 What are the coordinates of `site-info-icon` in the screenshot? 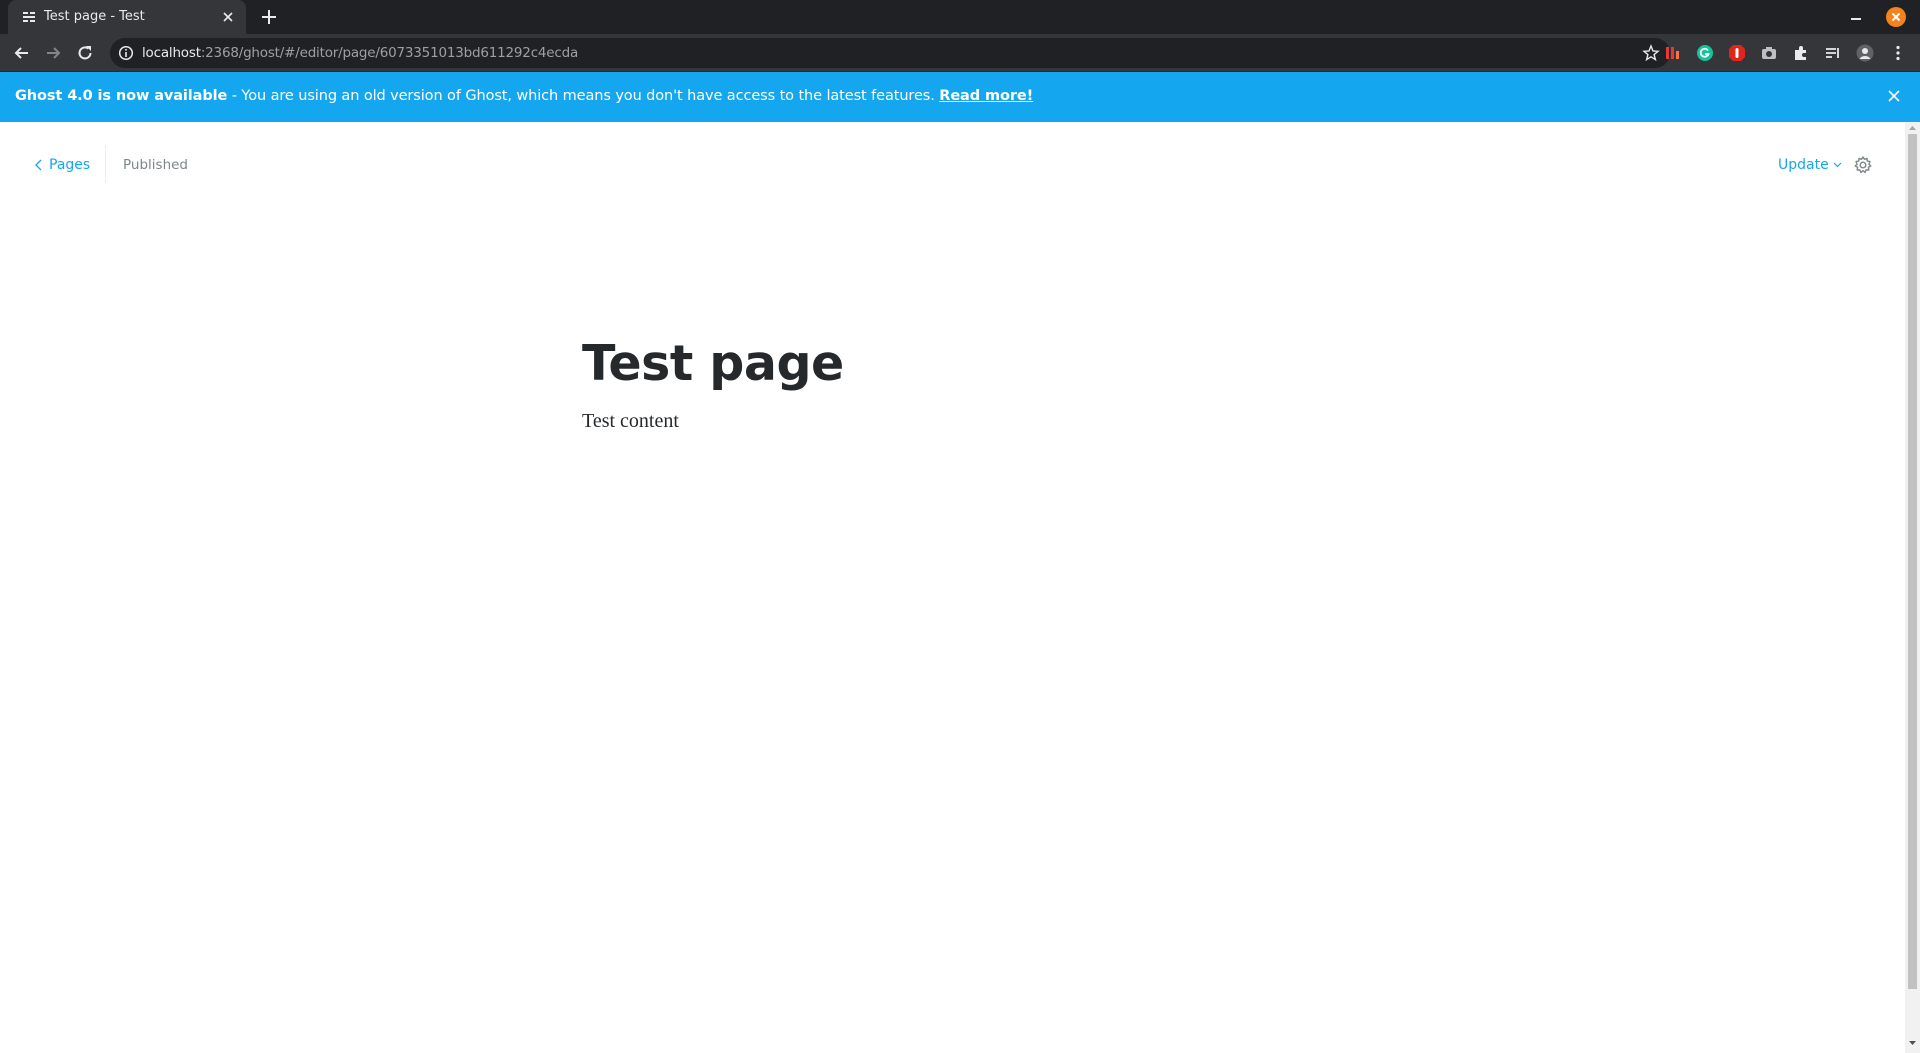 It's located at (126, 53).